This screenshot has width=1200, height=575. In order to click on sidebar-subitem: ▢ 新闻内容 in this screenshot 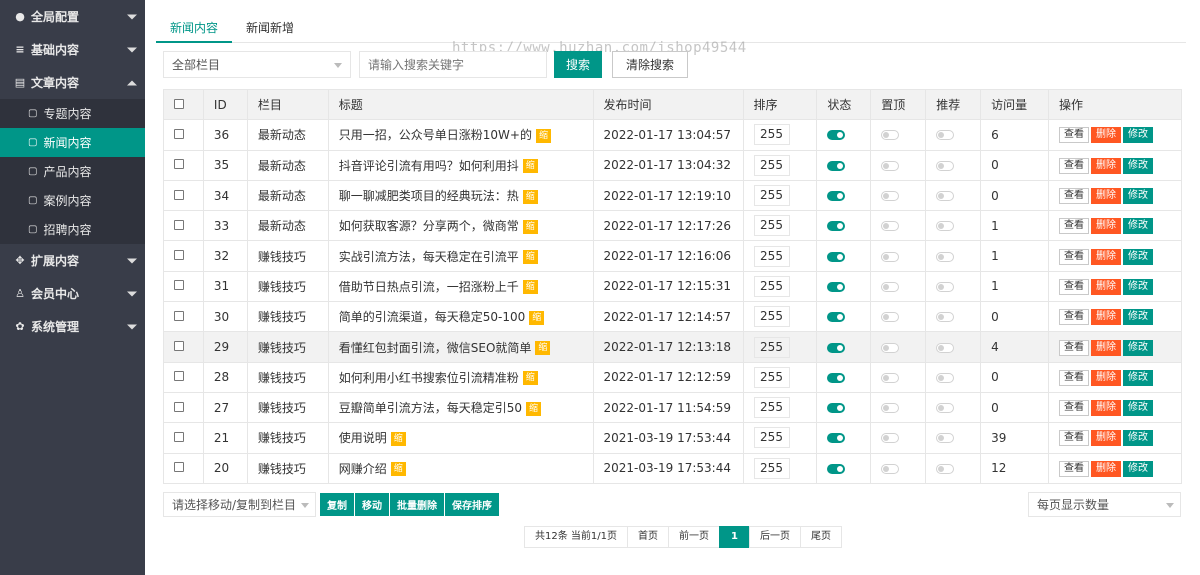, I will do `click(72, 142)`.